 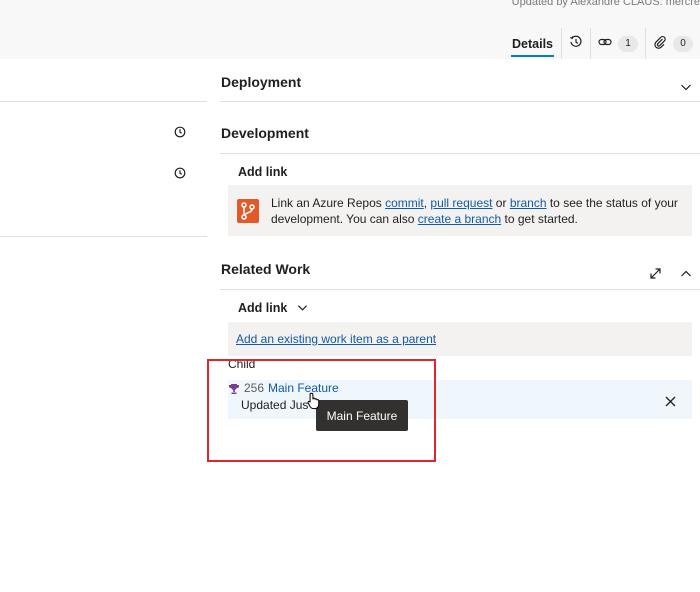 What do you see at coordinates (103, 236) in the screenshot?
I see `left-divider-bottom` at bounding box center [103, 236].